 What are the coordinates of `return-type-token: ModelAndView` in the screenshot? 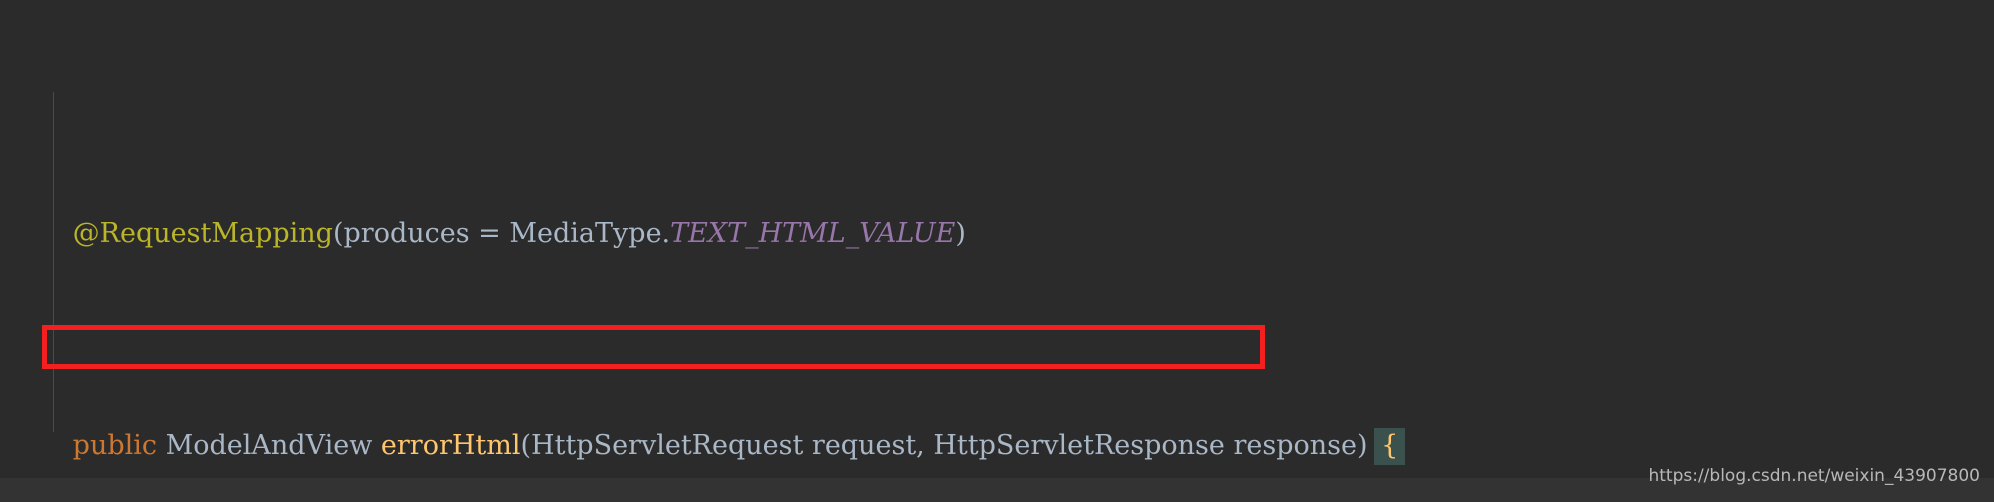 It's located at (269, 445).